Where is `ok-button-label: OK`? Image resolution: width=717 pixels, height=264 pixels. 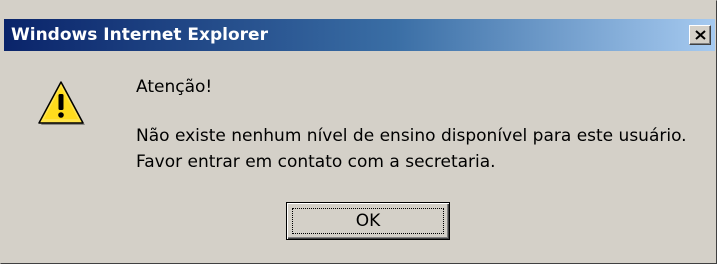 ok-button-label: OK is located at coordinates (368, 221).